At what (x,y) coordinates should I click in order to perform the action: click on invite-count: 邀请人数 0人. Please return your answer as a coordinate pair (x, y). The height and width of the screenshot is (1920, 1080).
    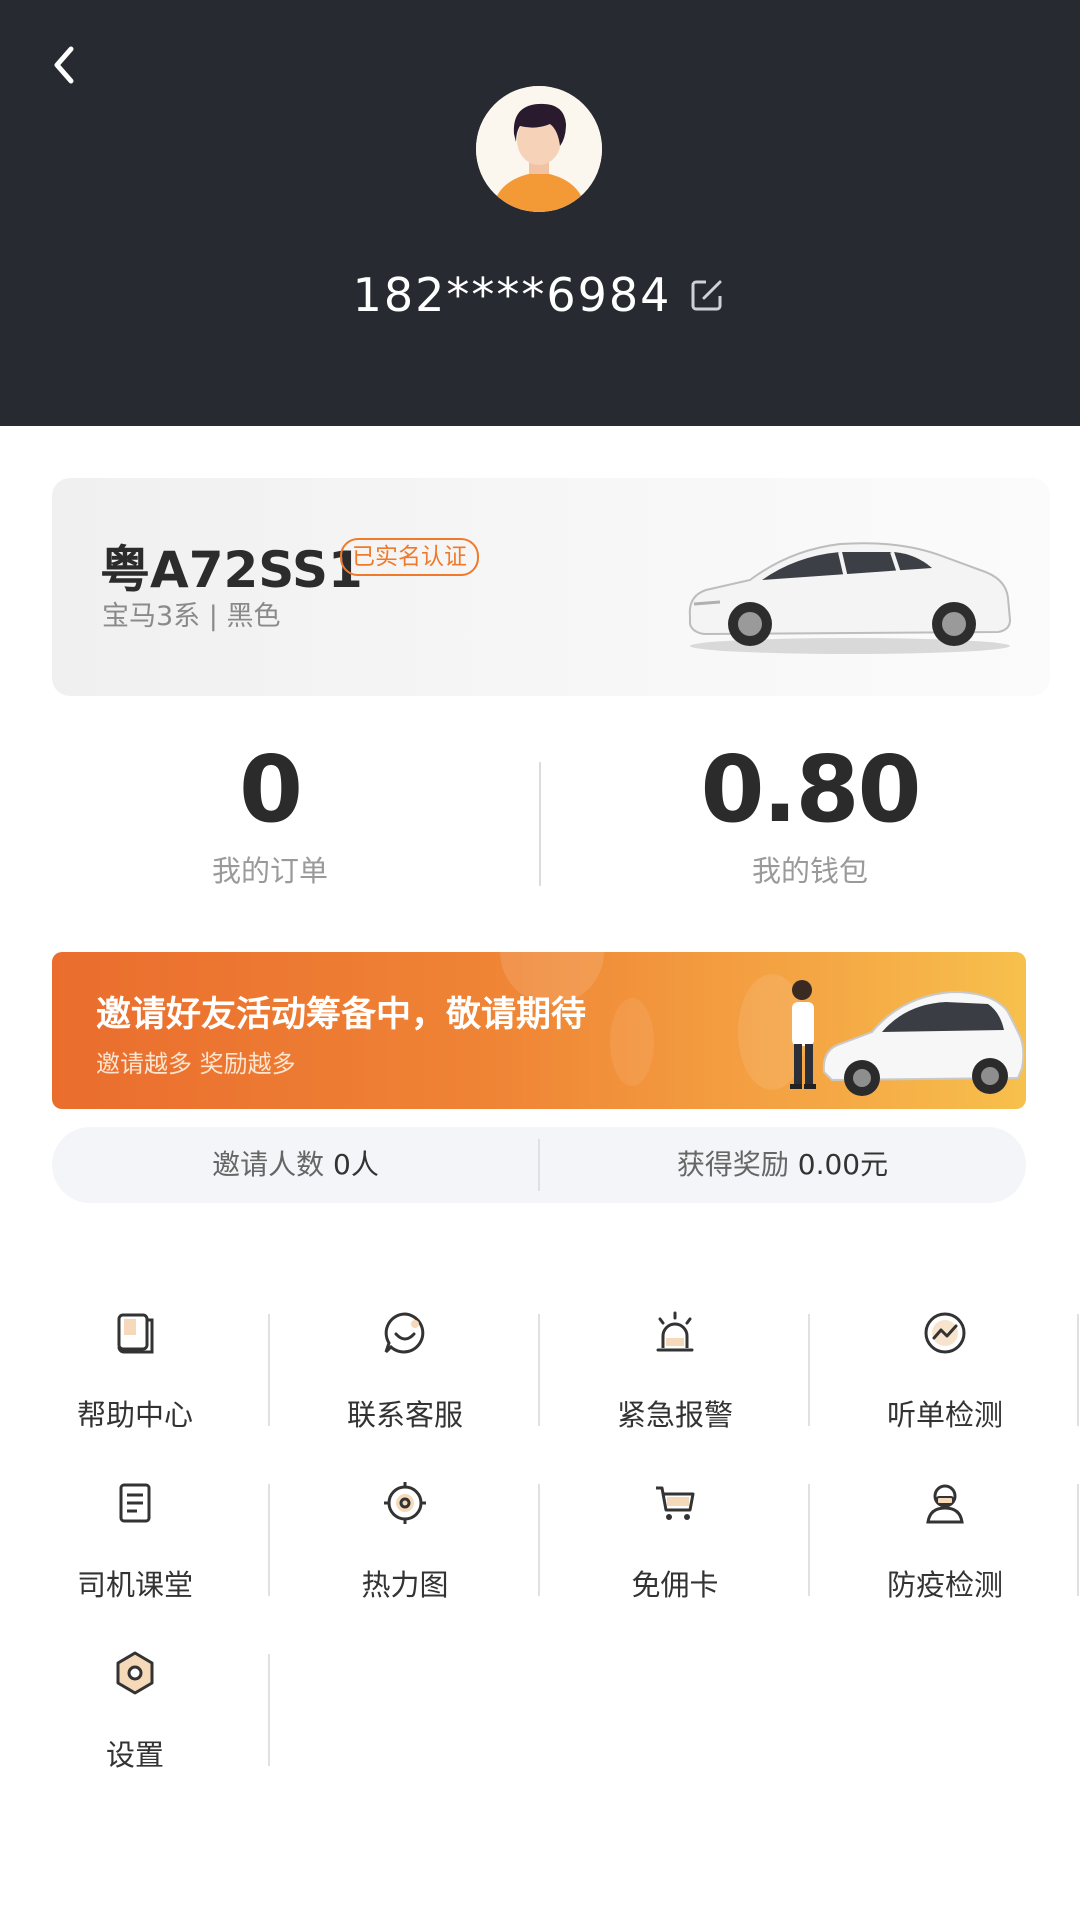
    Looking at the image, I should click on (295, 1165).